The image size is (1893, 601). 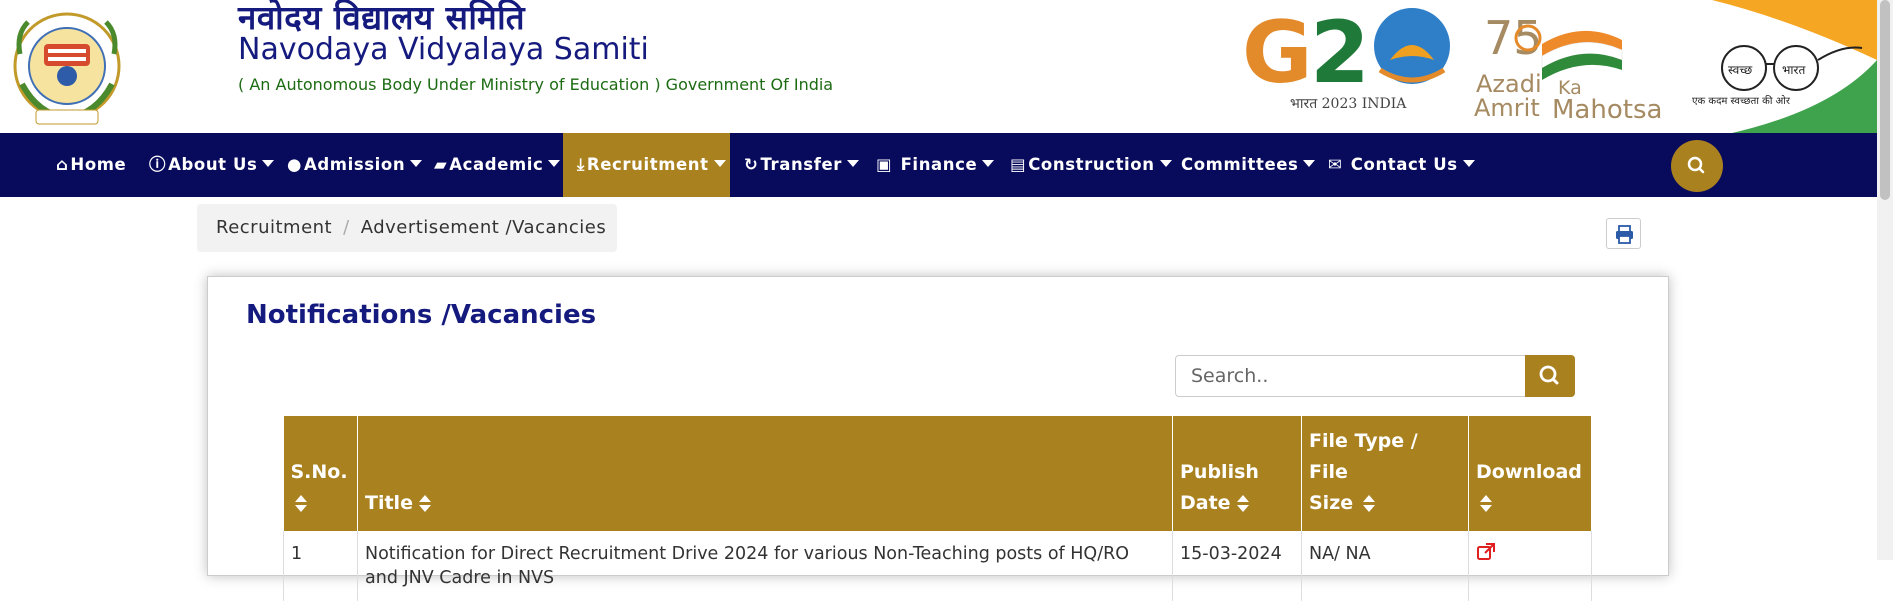 What do you see at coordinates (1348, 104) in the screenshot?
I see `svg-text: भारत 2023 INDIA` at bounding box center [1348, 104].